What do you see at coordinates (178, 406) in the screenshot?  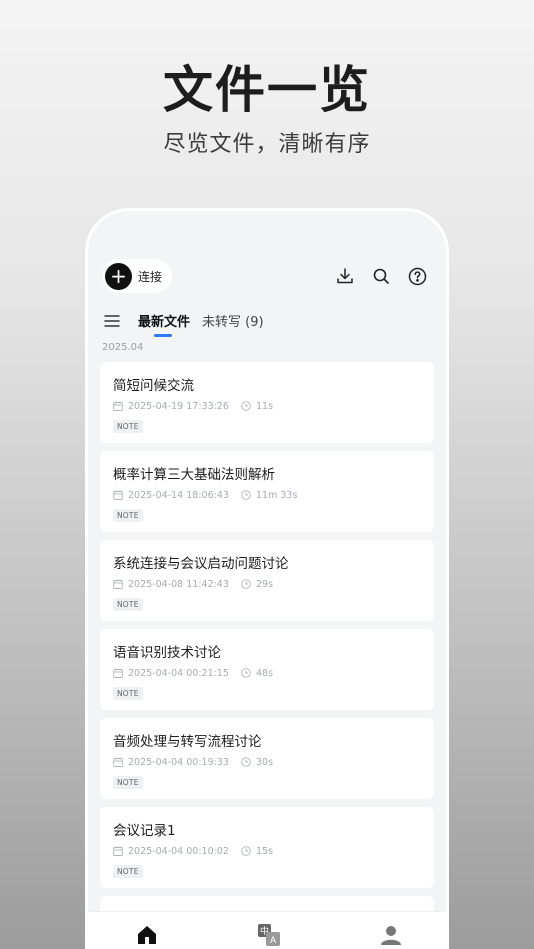 I see `record-date: 2025-04-19 17:33:26` at bounding box center [178, 406].